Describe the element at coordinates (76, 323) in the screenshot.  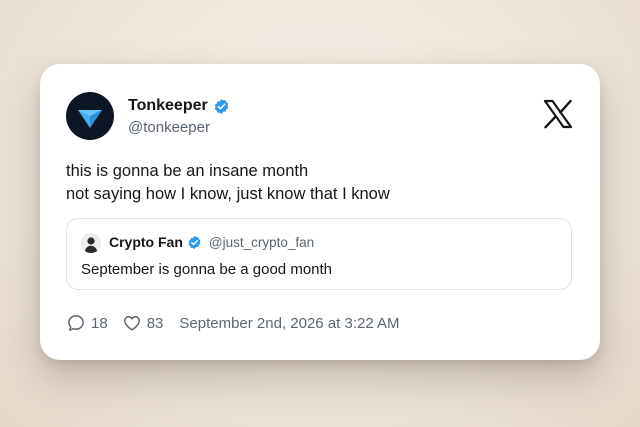
I see `reply-icon` at that location.